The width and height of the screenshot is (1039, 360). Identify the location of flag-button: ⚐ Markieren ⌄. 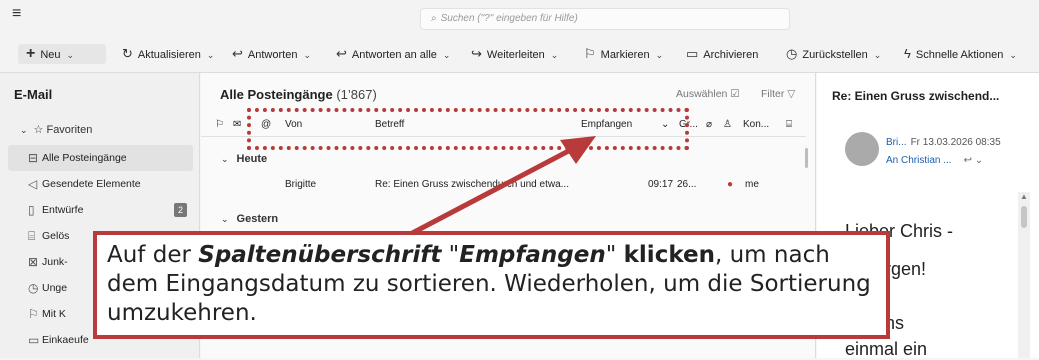
(623, 54).